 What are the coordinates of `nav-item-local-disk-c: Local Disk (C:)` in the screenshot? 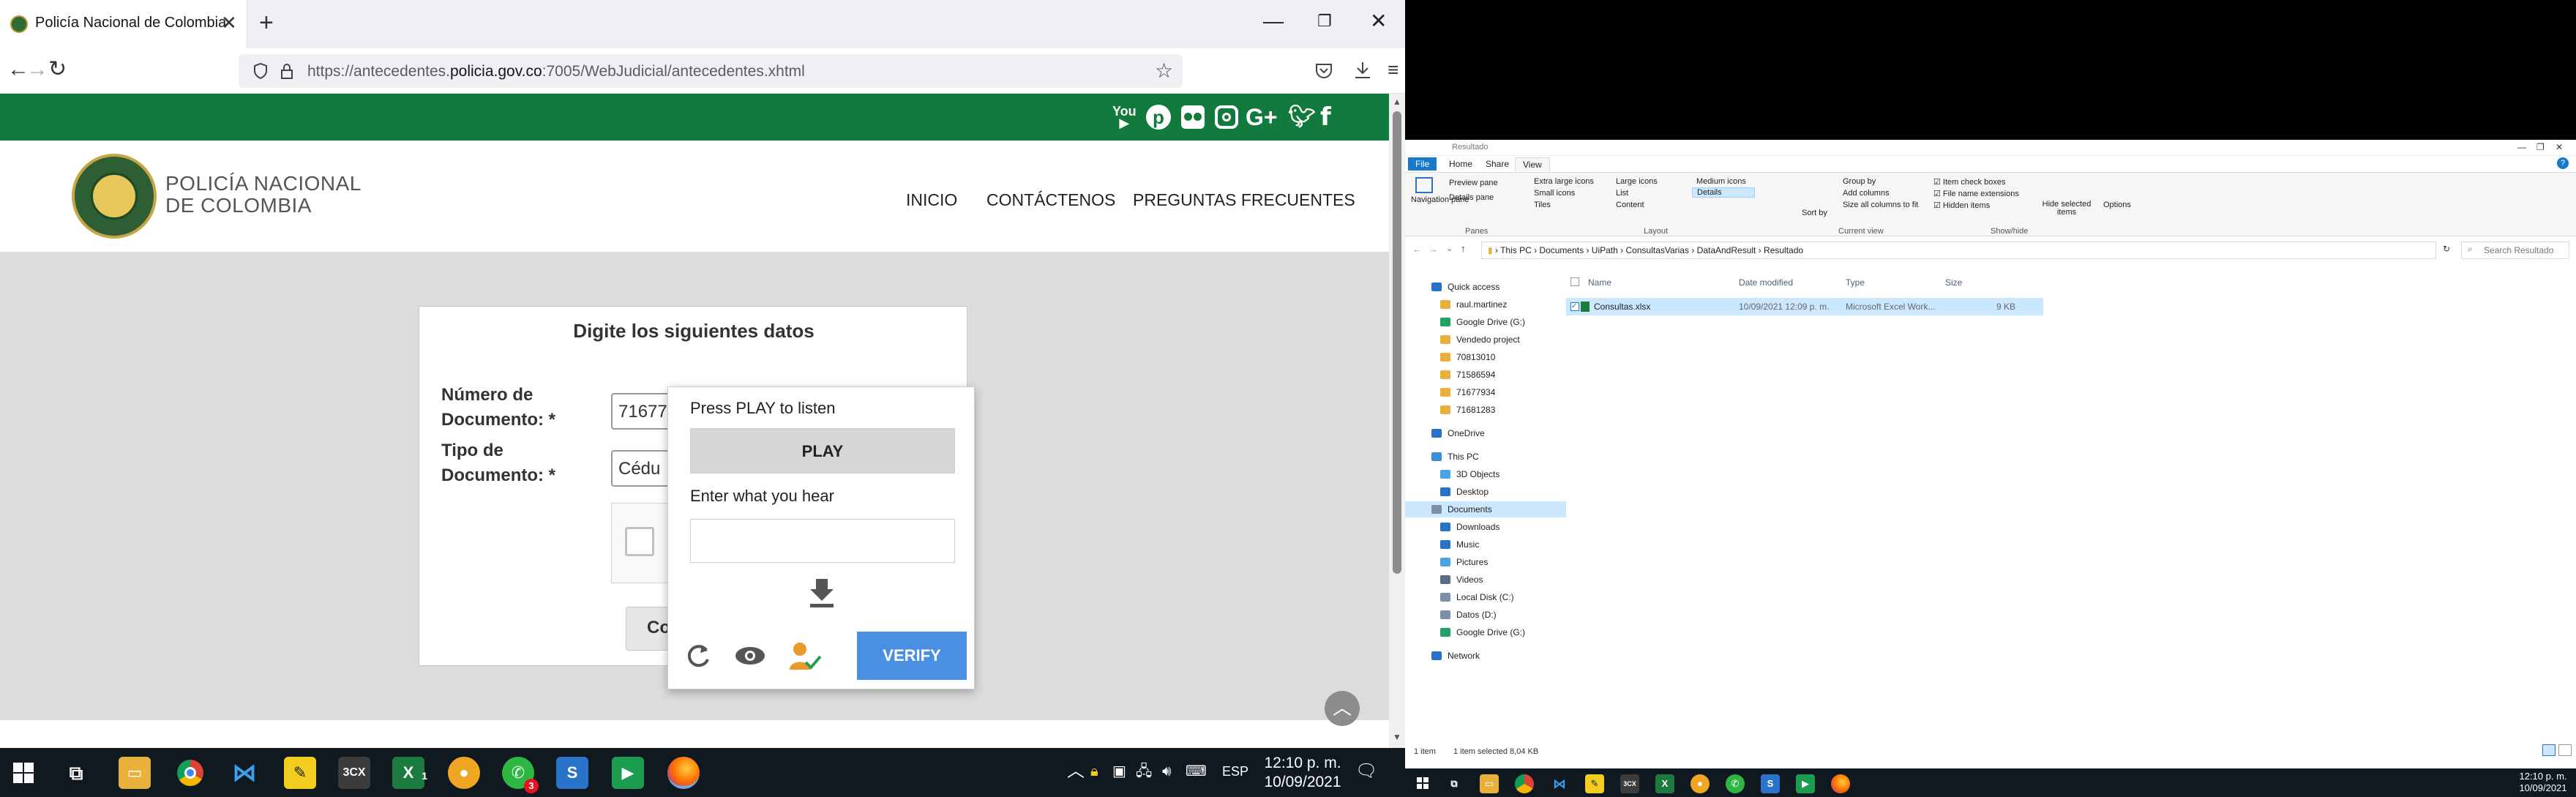 It's located at (1507, 597).